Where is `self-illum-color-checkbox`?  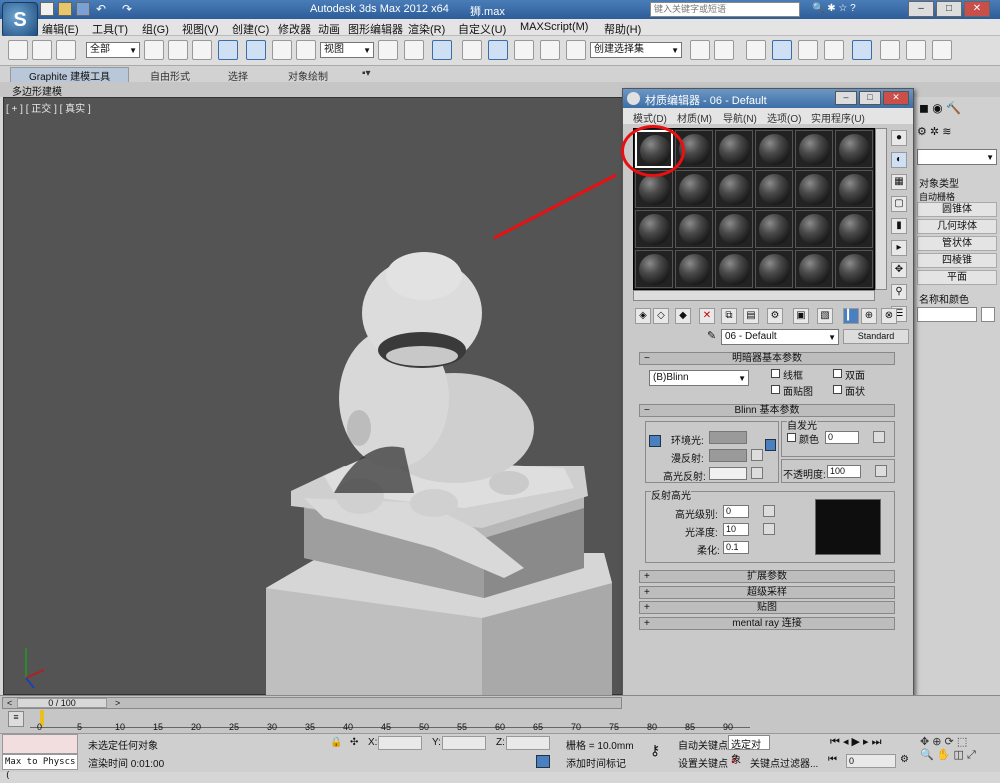
self-illum-color-checkbox is located at coordinates (791, 437).